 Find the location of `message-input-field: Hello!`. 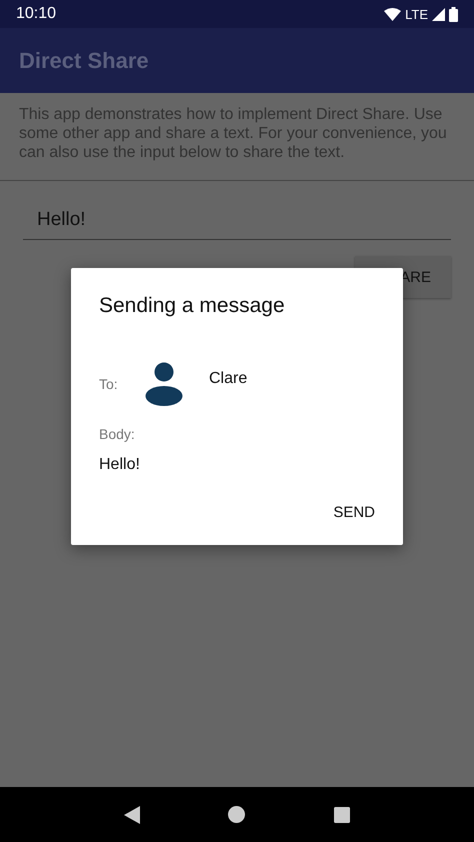

message-input-field: Hello! is located at coordinates (237, 224).